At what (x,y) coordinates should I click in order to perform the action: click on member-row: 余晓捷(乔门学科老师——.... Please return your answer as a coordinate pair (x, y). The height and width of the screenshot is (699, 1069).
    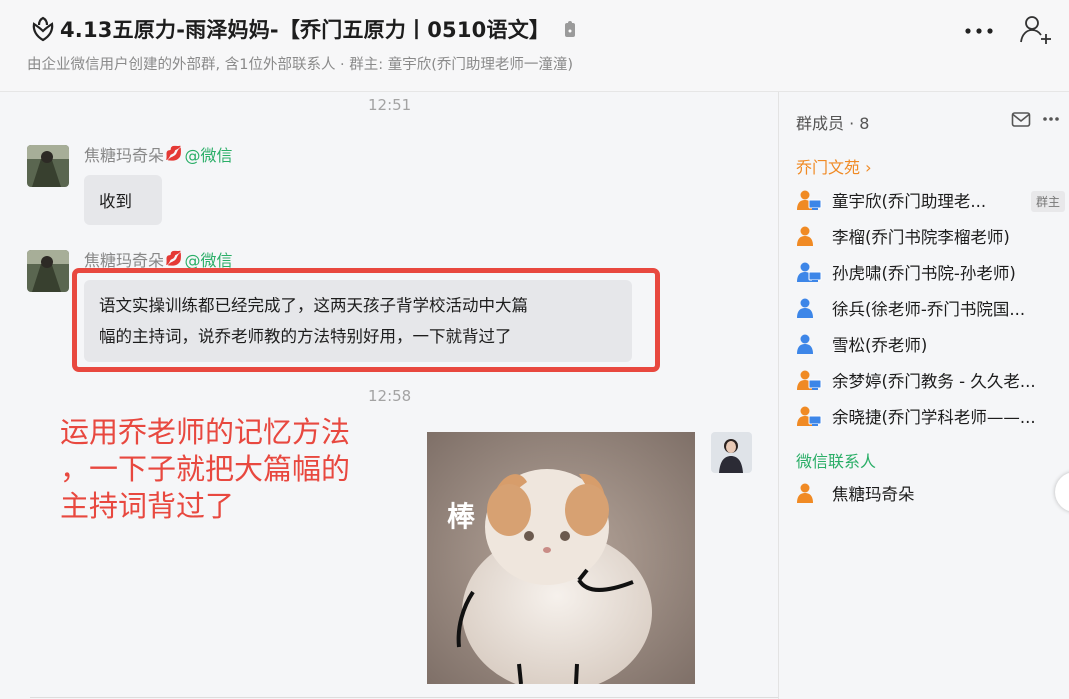
    Looking at the image, I should click on (931, 416).